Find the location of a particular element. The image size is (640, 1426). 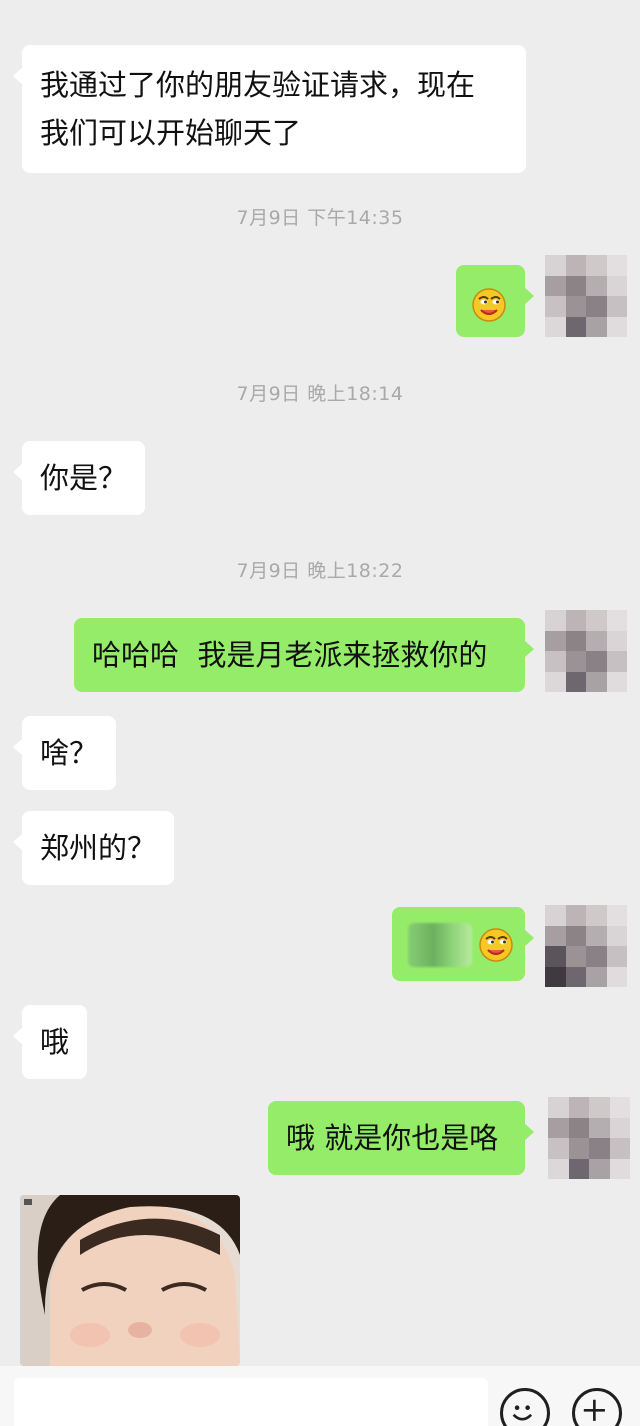

message-bubble-incoming: 啥？ is located at coordinates (64, 753).